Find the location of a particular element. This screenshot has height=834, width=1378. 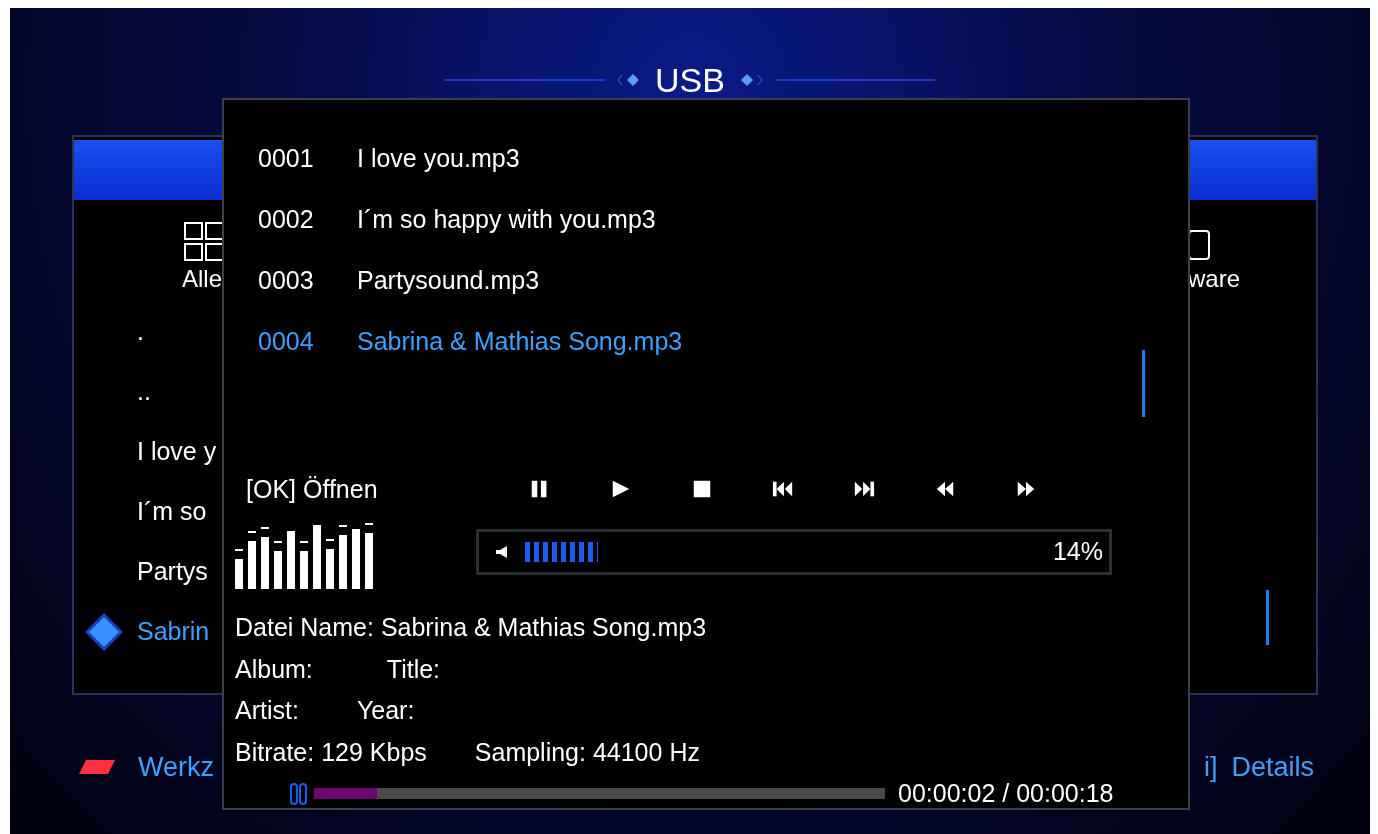

screen-title: USB is located at coordinates (690, 80).